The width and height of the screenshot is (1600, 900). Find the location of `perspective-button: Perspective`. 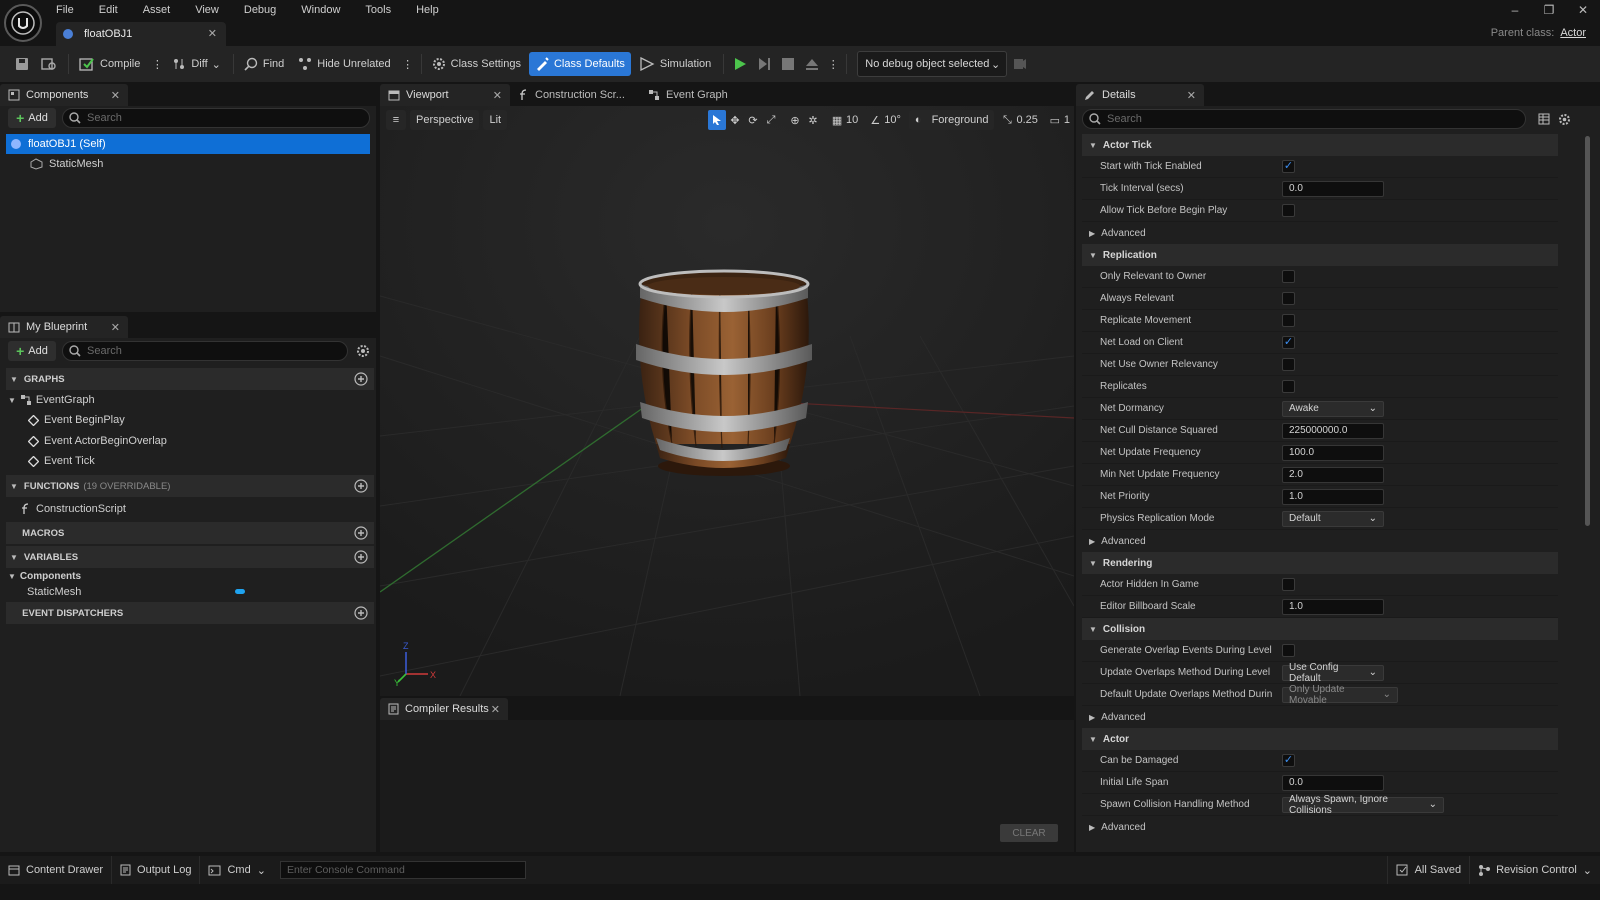

perspective-button: Perspective is located at coordinates (445, 120).